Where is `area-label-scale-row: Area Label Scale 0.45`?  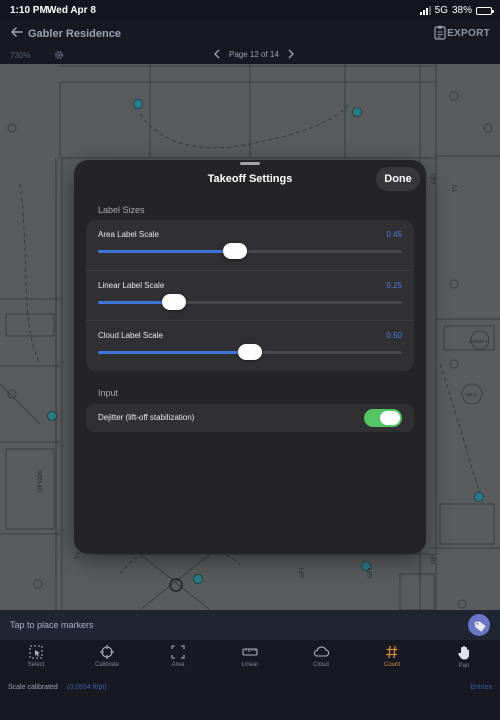
area-label-scale-row: Area Label Scale 0.45 is located at coordinates (250, 245).